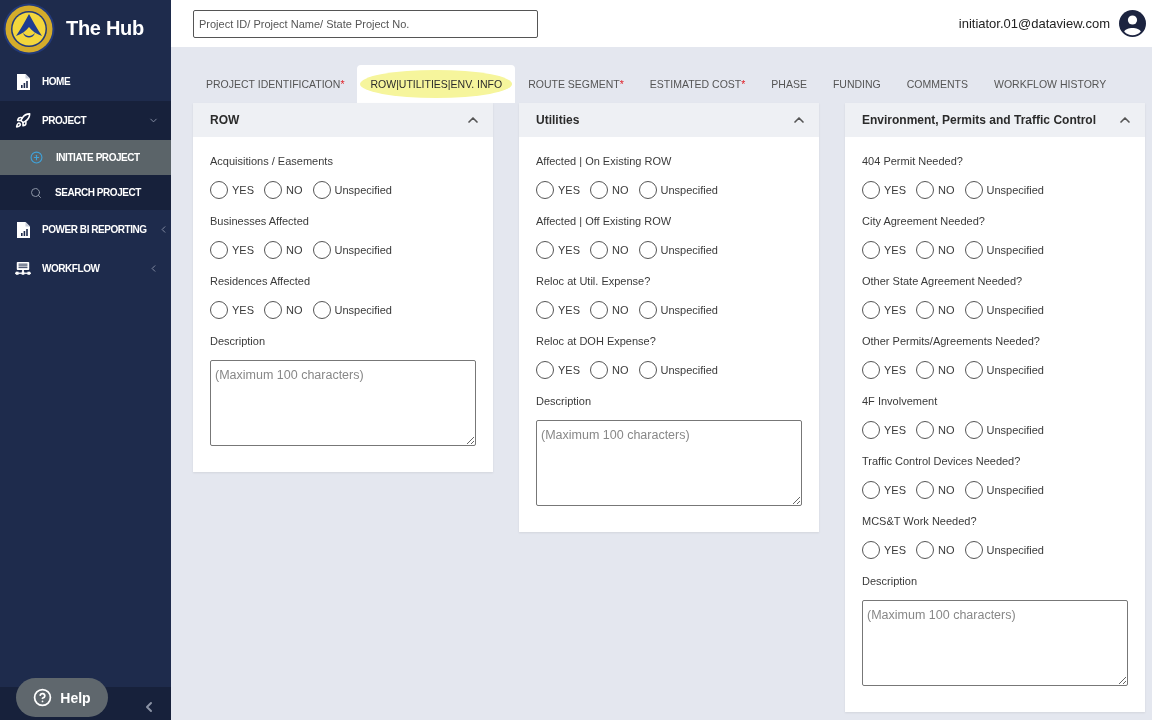 The image size is (1152, 720). Describe the element at coordinates (85, 229) in the screenshot. I see `nav-item: POWER BI REPORTING` at that location.